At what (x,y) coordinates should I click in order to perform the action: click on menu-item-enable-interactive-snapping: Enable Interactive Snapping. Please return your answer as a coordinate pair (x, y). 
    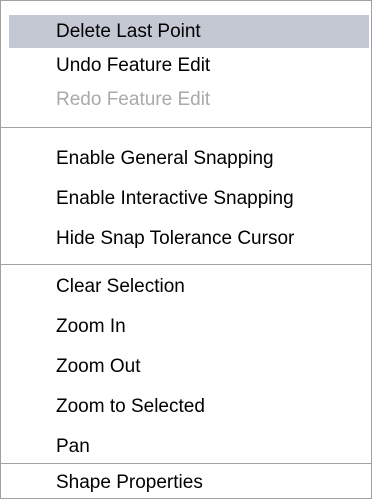
    Looking at the image, I should click on (186, 198).